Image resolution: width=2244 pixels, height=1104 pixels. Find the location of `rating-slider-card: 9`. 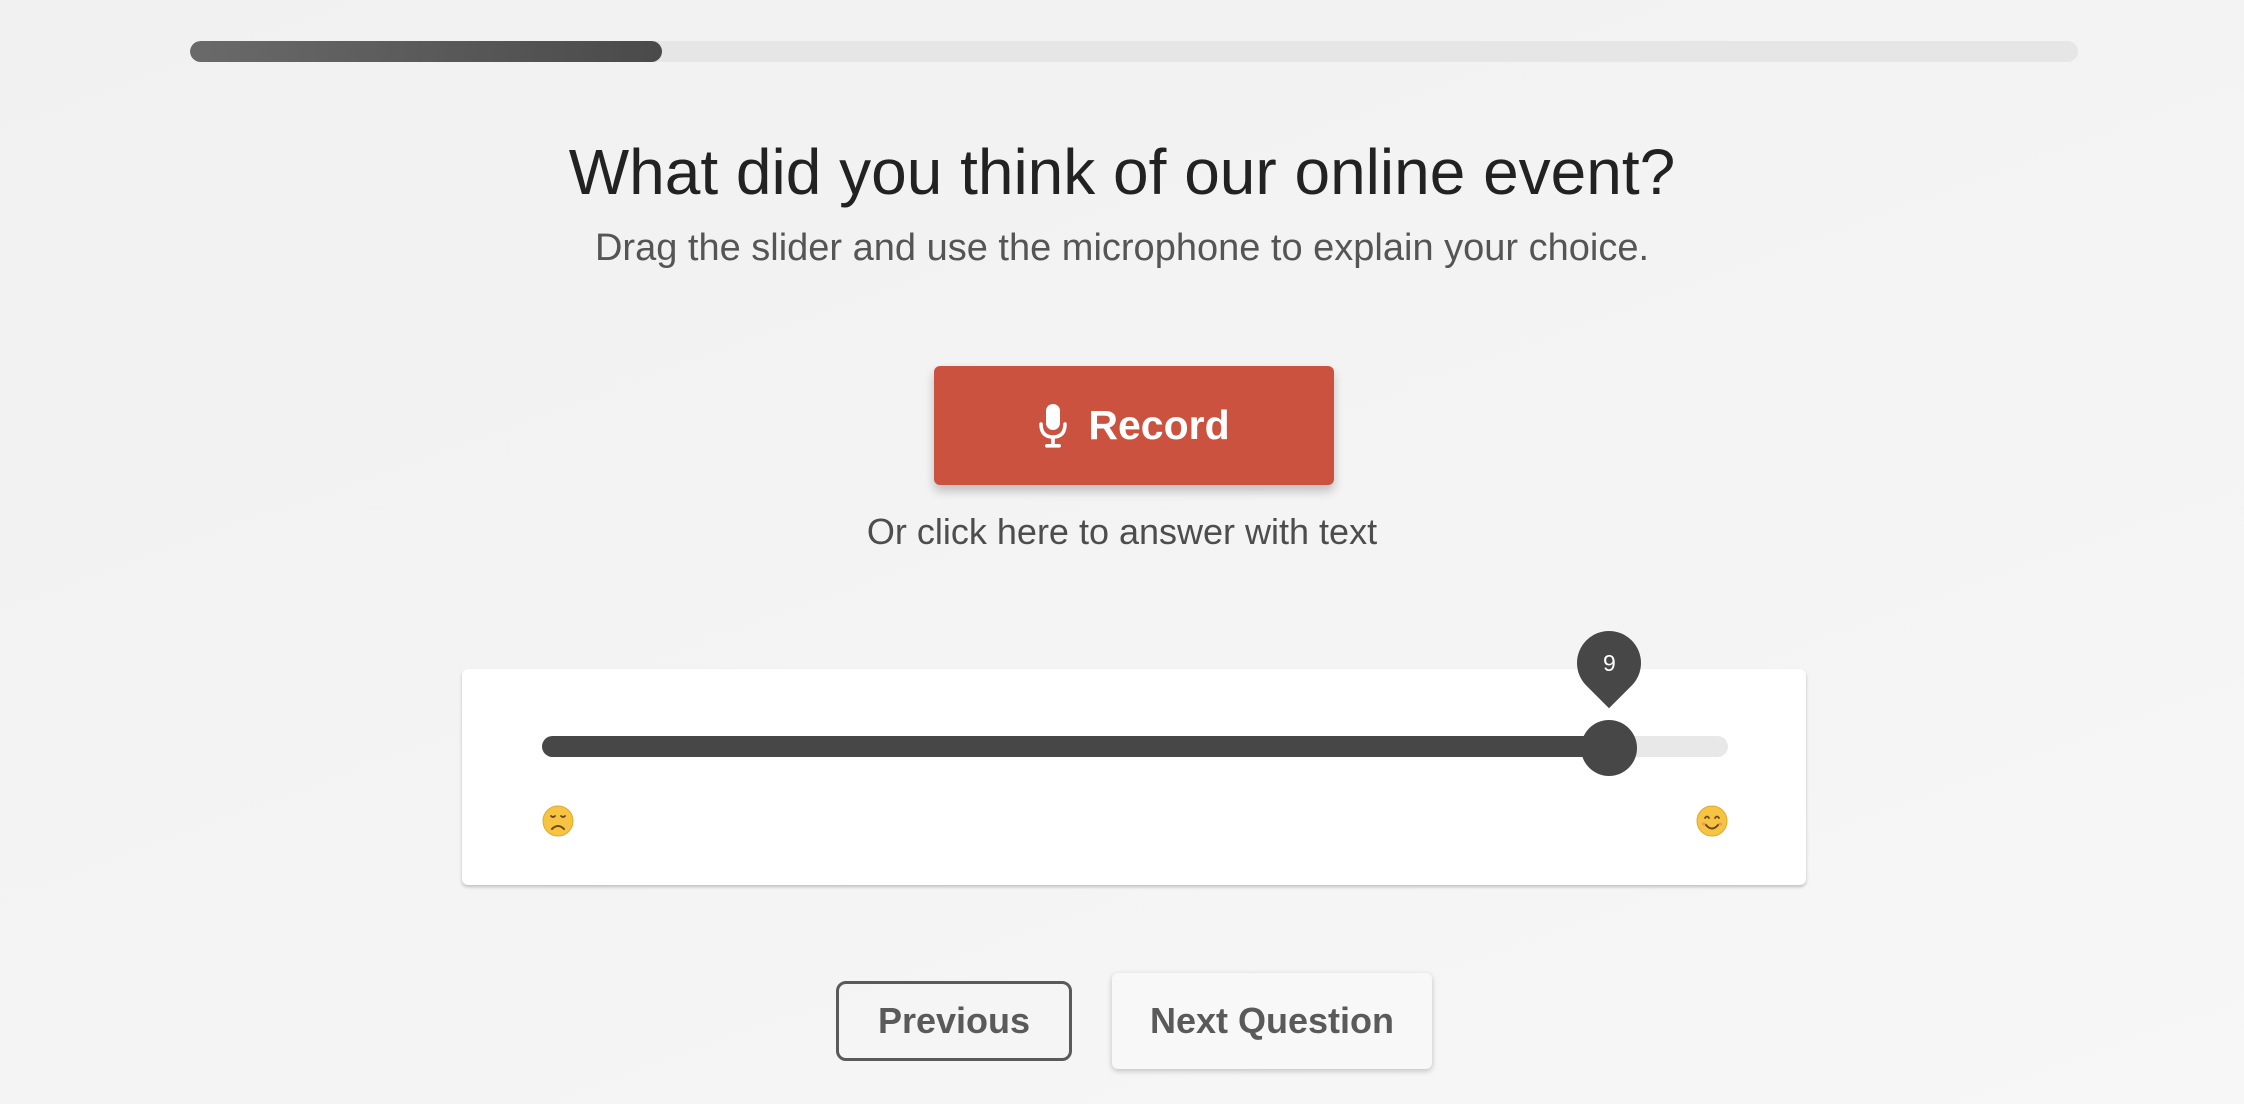

rating-slider-card: 9 is located at coordinates (1134, 751).